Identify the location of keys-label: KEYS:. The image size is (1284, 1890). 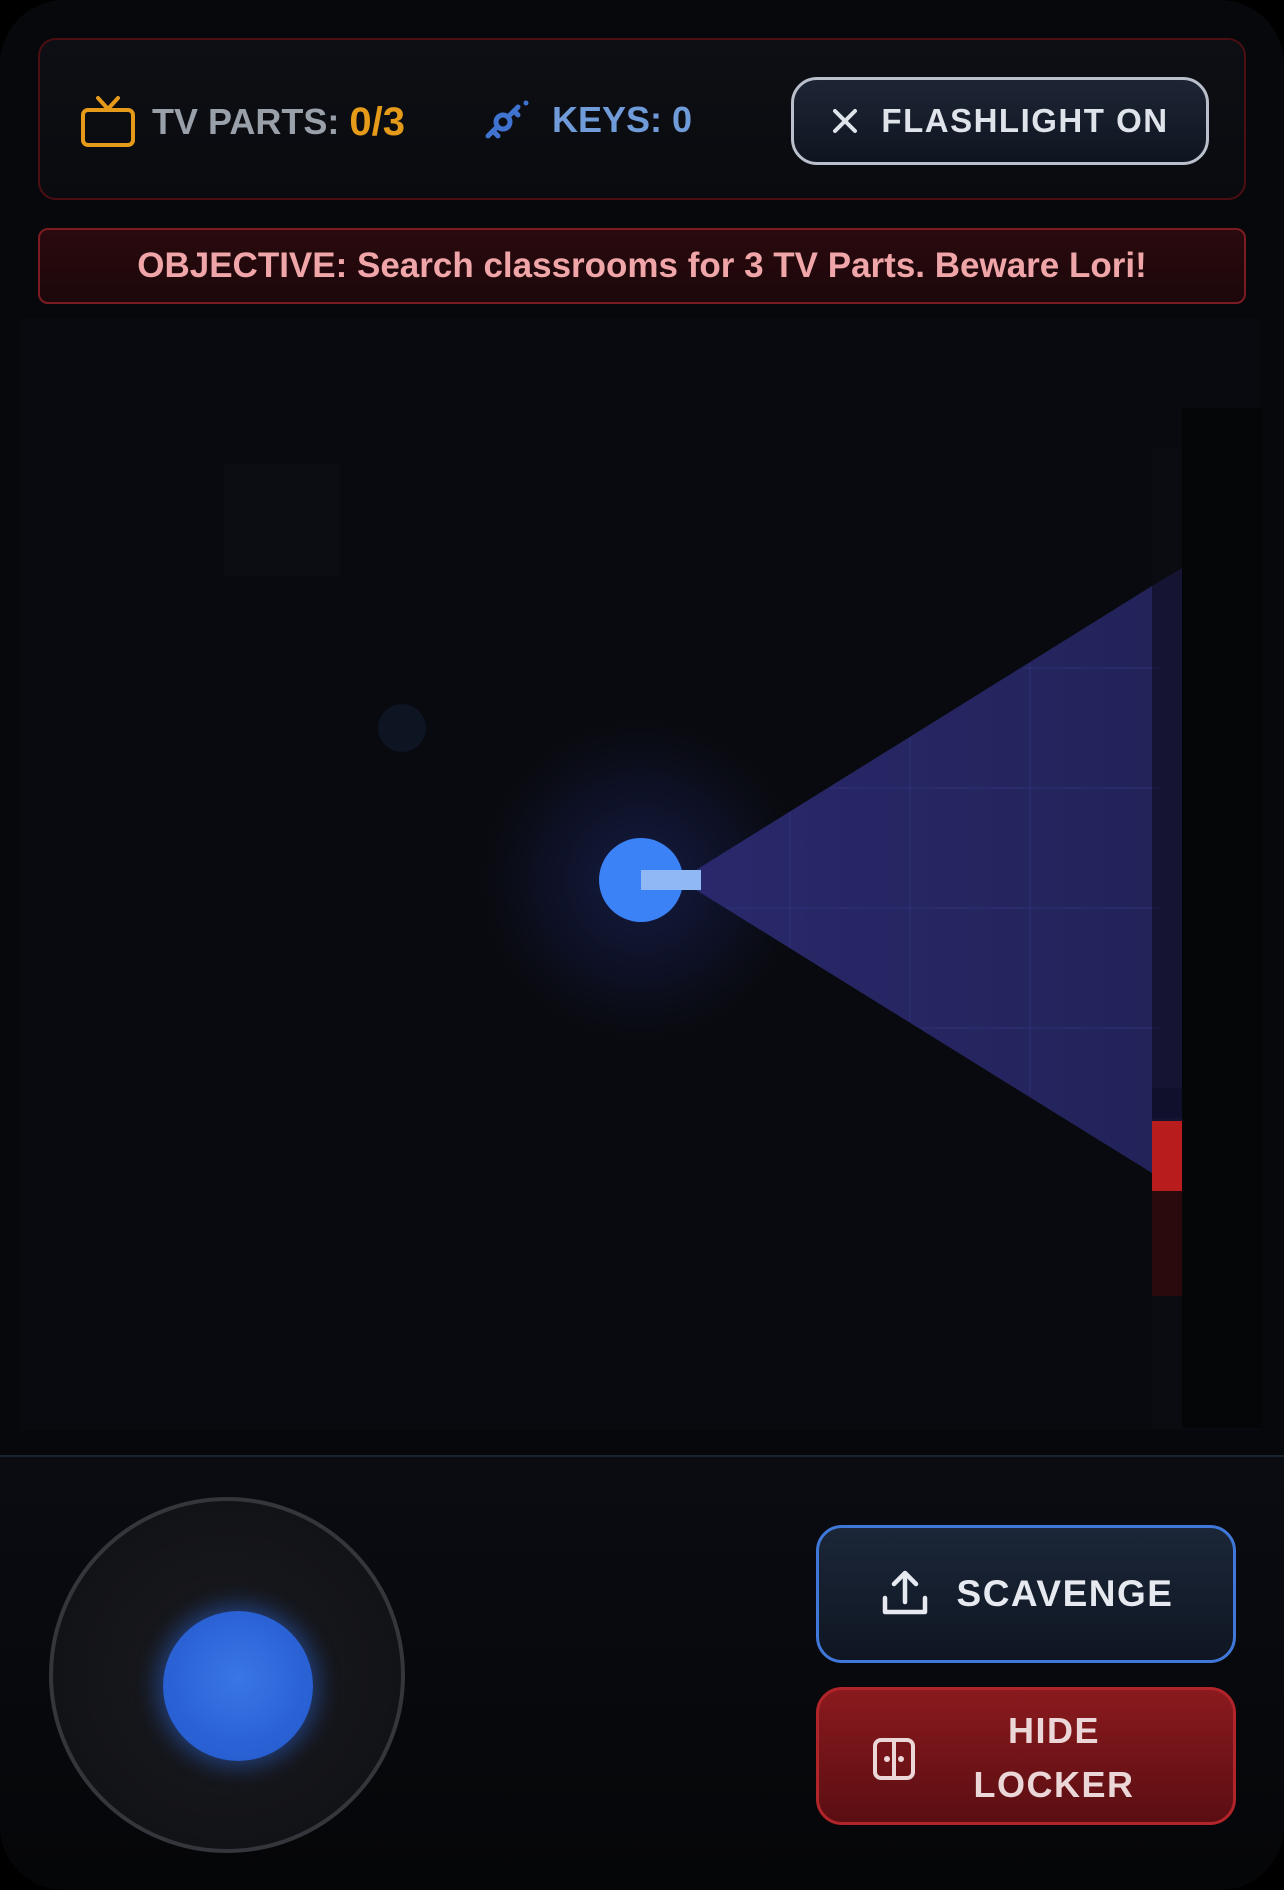
(607, 119).